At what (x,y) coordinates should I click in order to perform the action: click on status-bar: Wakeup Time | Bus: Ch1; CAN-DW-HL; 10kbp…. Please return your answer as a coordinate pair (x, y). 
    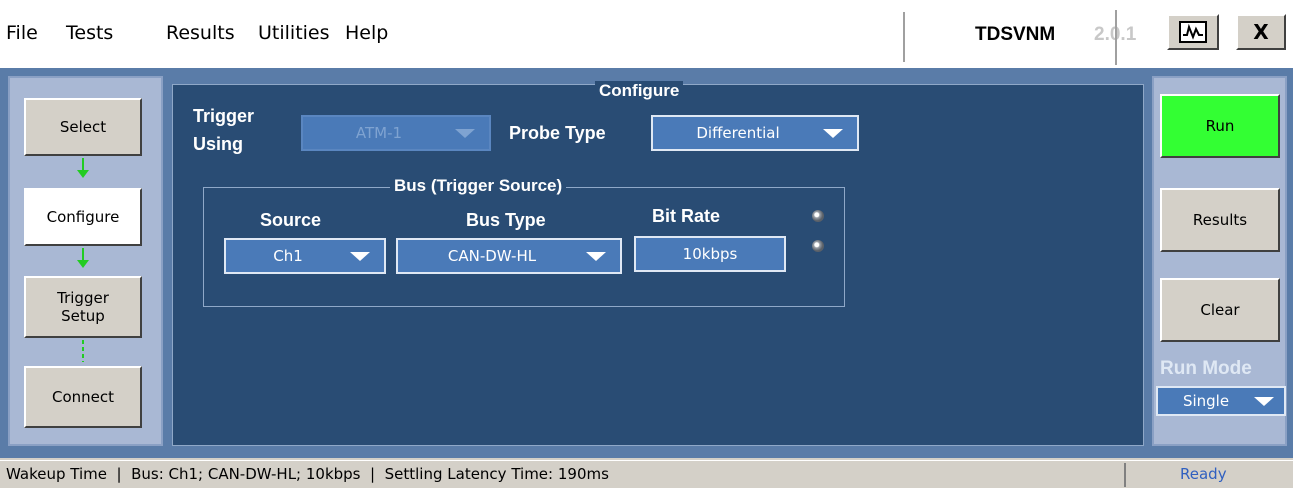
    Looking at the image, I should click on (646, 474).